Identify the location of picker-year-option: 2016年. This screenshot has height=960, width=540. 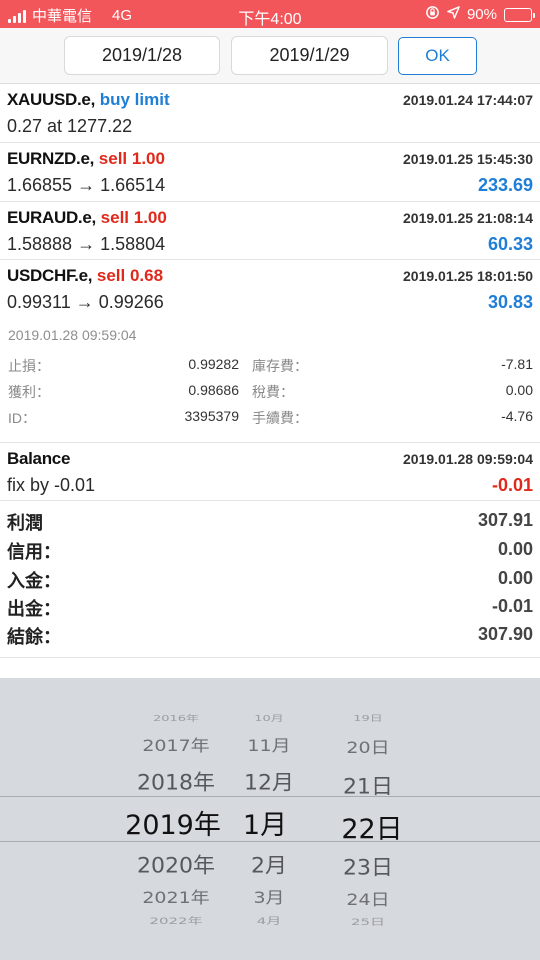
(176, 717).